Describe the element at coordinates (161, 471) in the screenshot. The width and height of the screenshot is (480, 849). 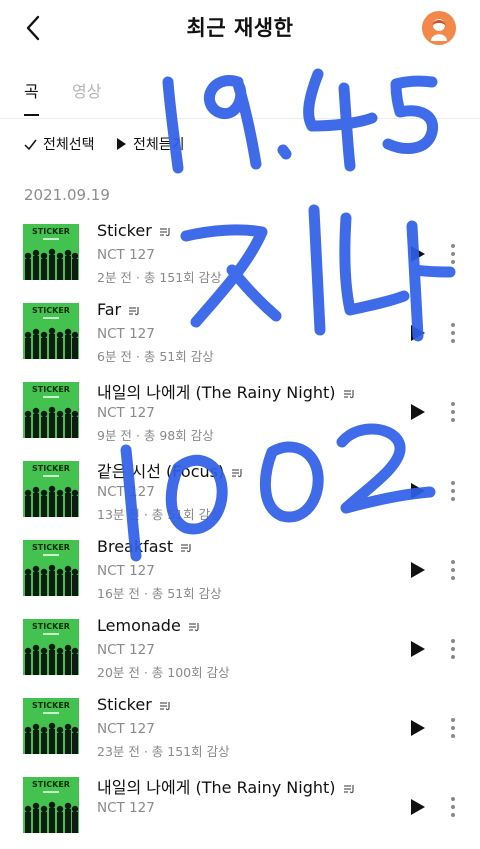
I see `song-title-text: 같은 시선 (Focus)` at that location.